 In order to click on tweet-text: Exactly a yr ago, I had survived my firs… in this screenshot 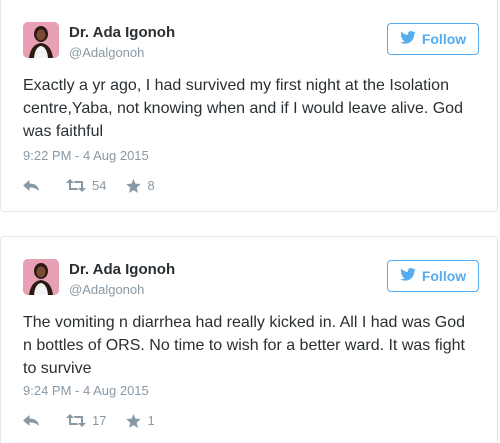, I will do `click(243, 108)`.